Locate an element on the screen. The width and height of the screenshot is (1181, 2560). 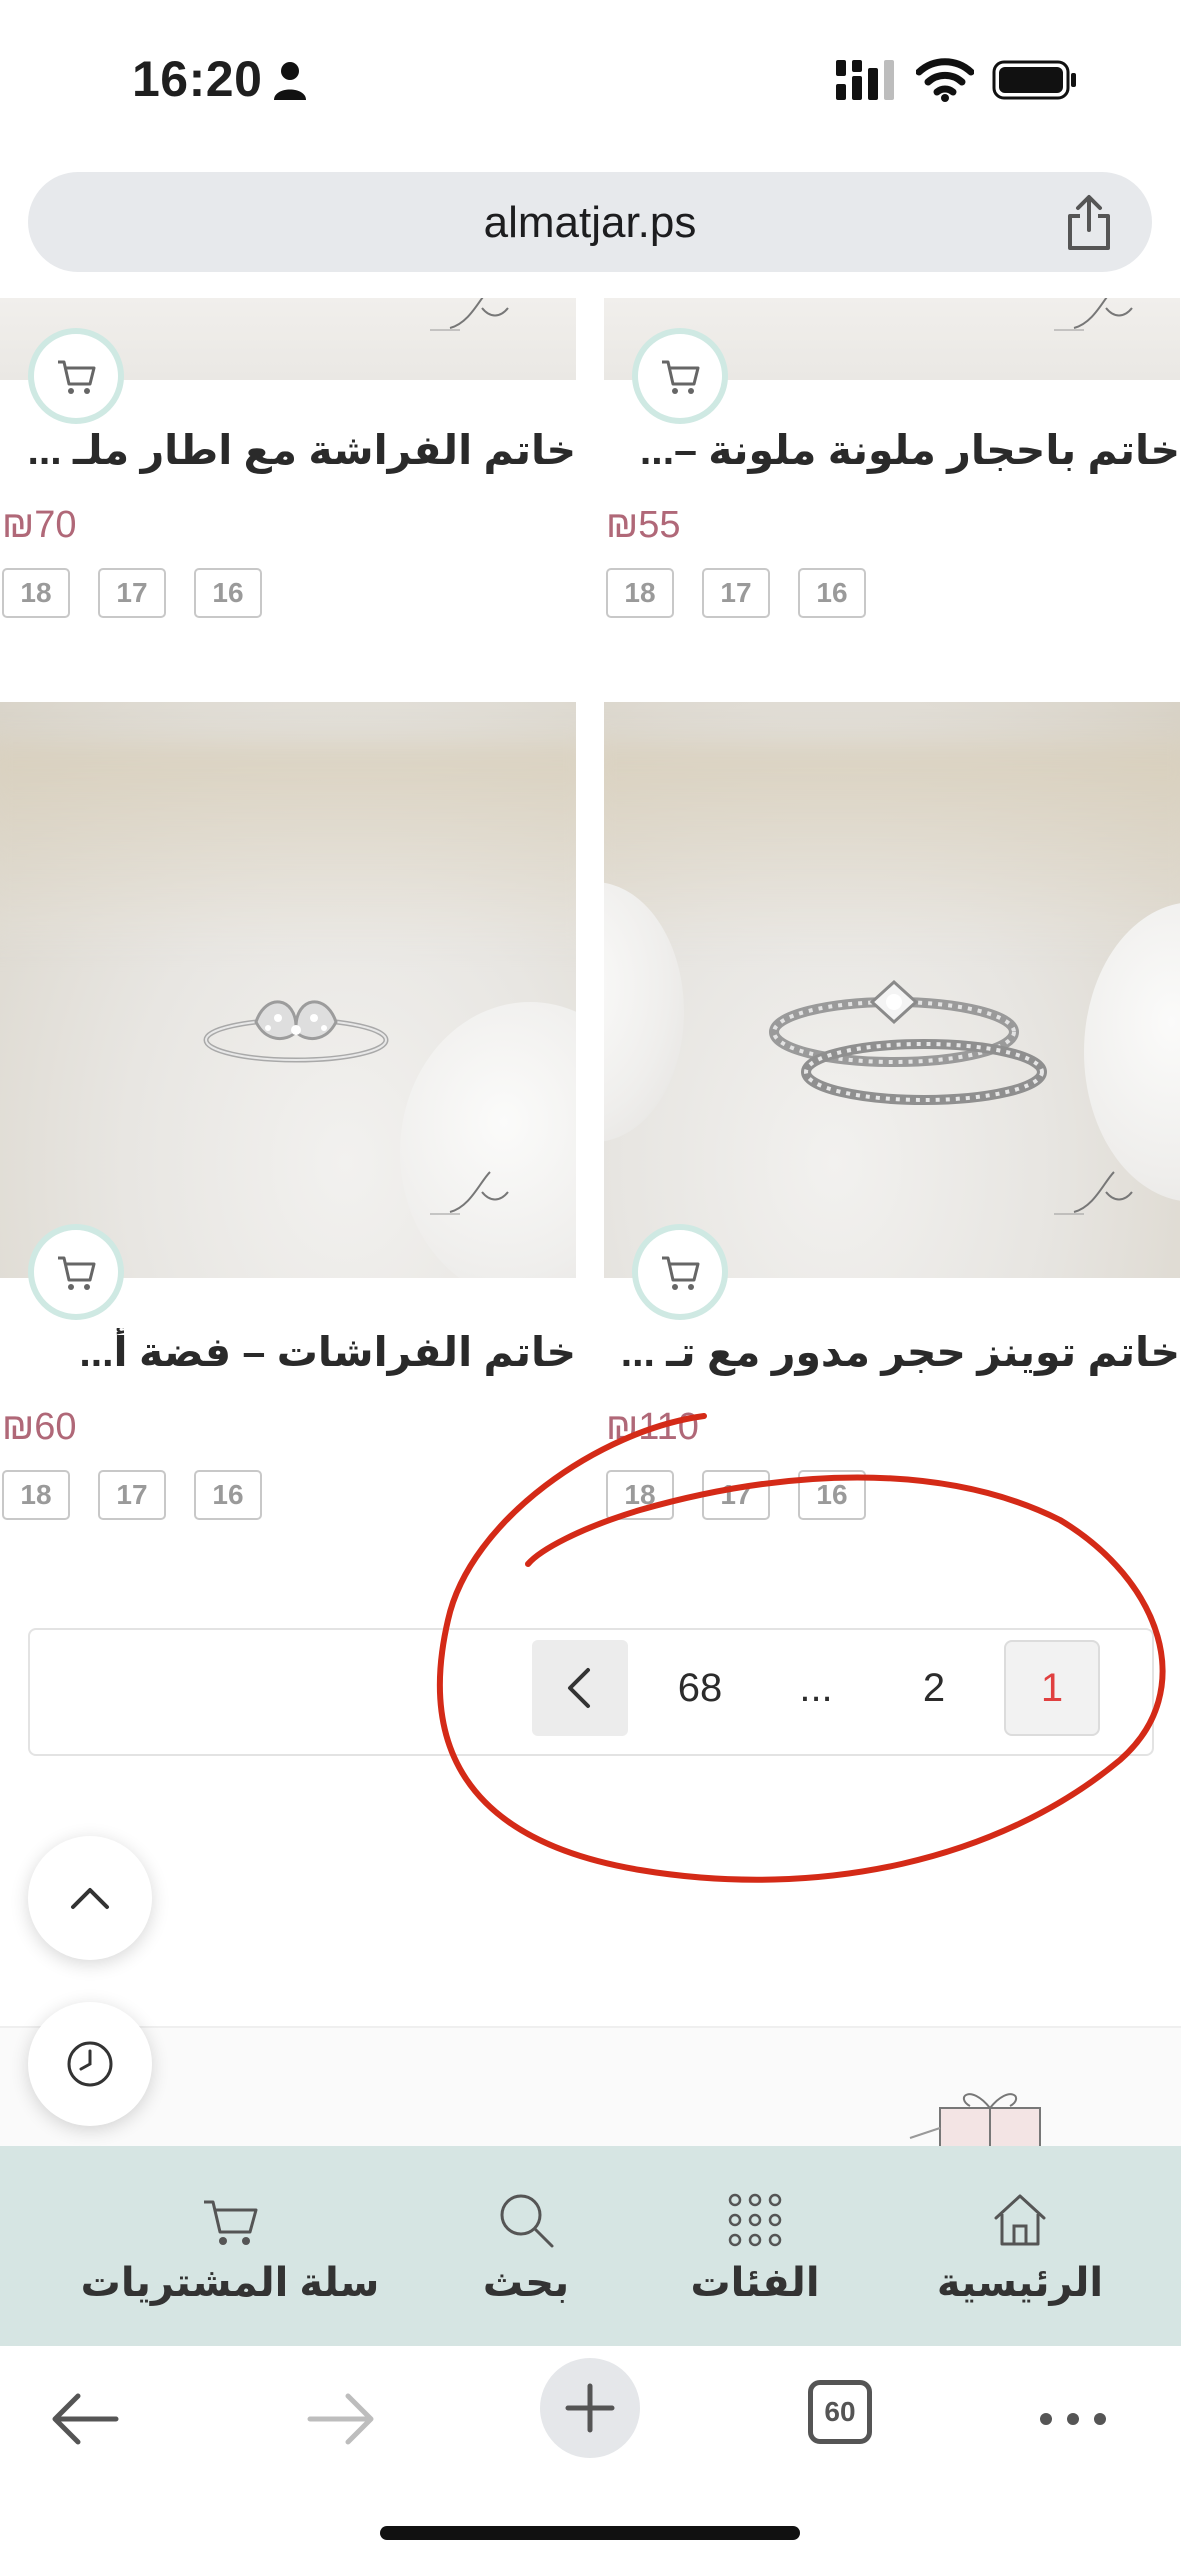
cellular-signal-icon is located at coordinates (865, 80).